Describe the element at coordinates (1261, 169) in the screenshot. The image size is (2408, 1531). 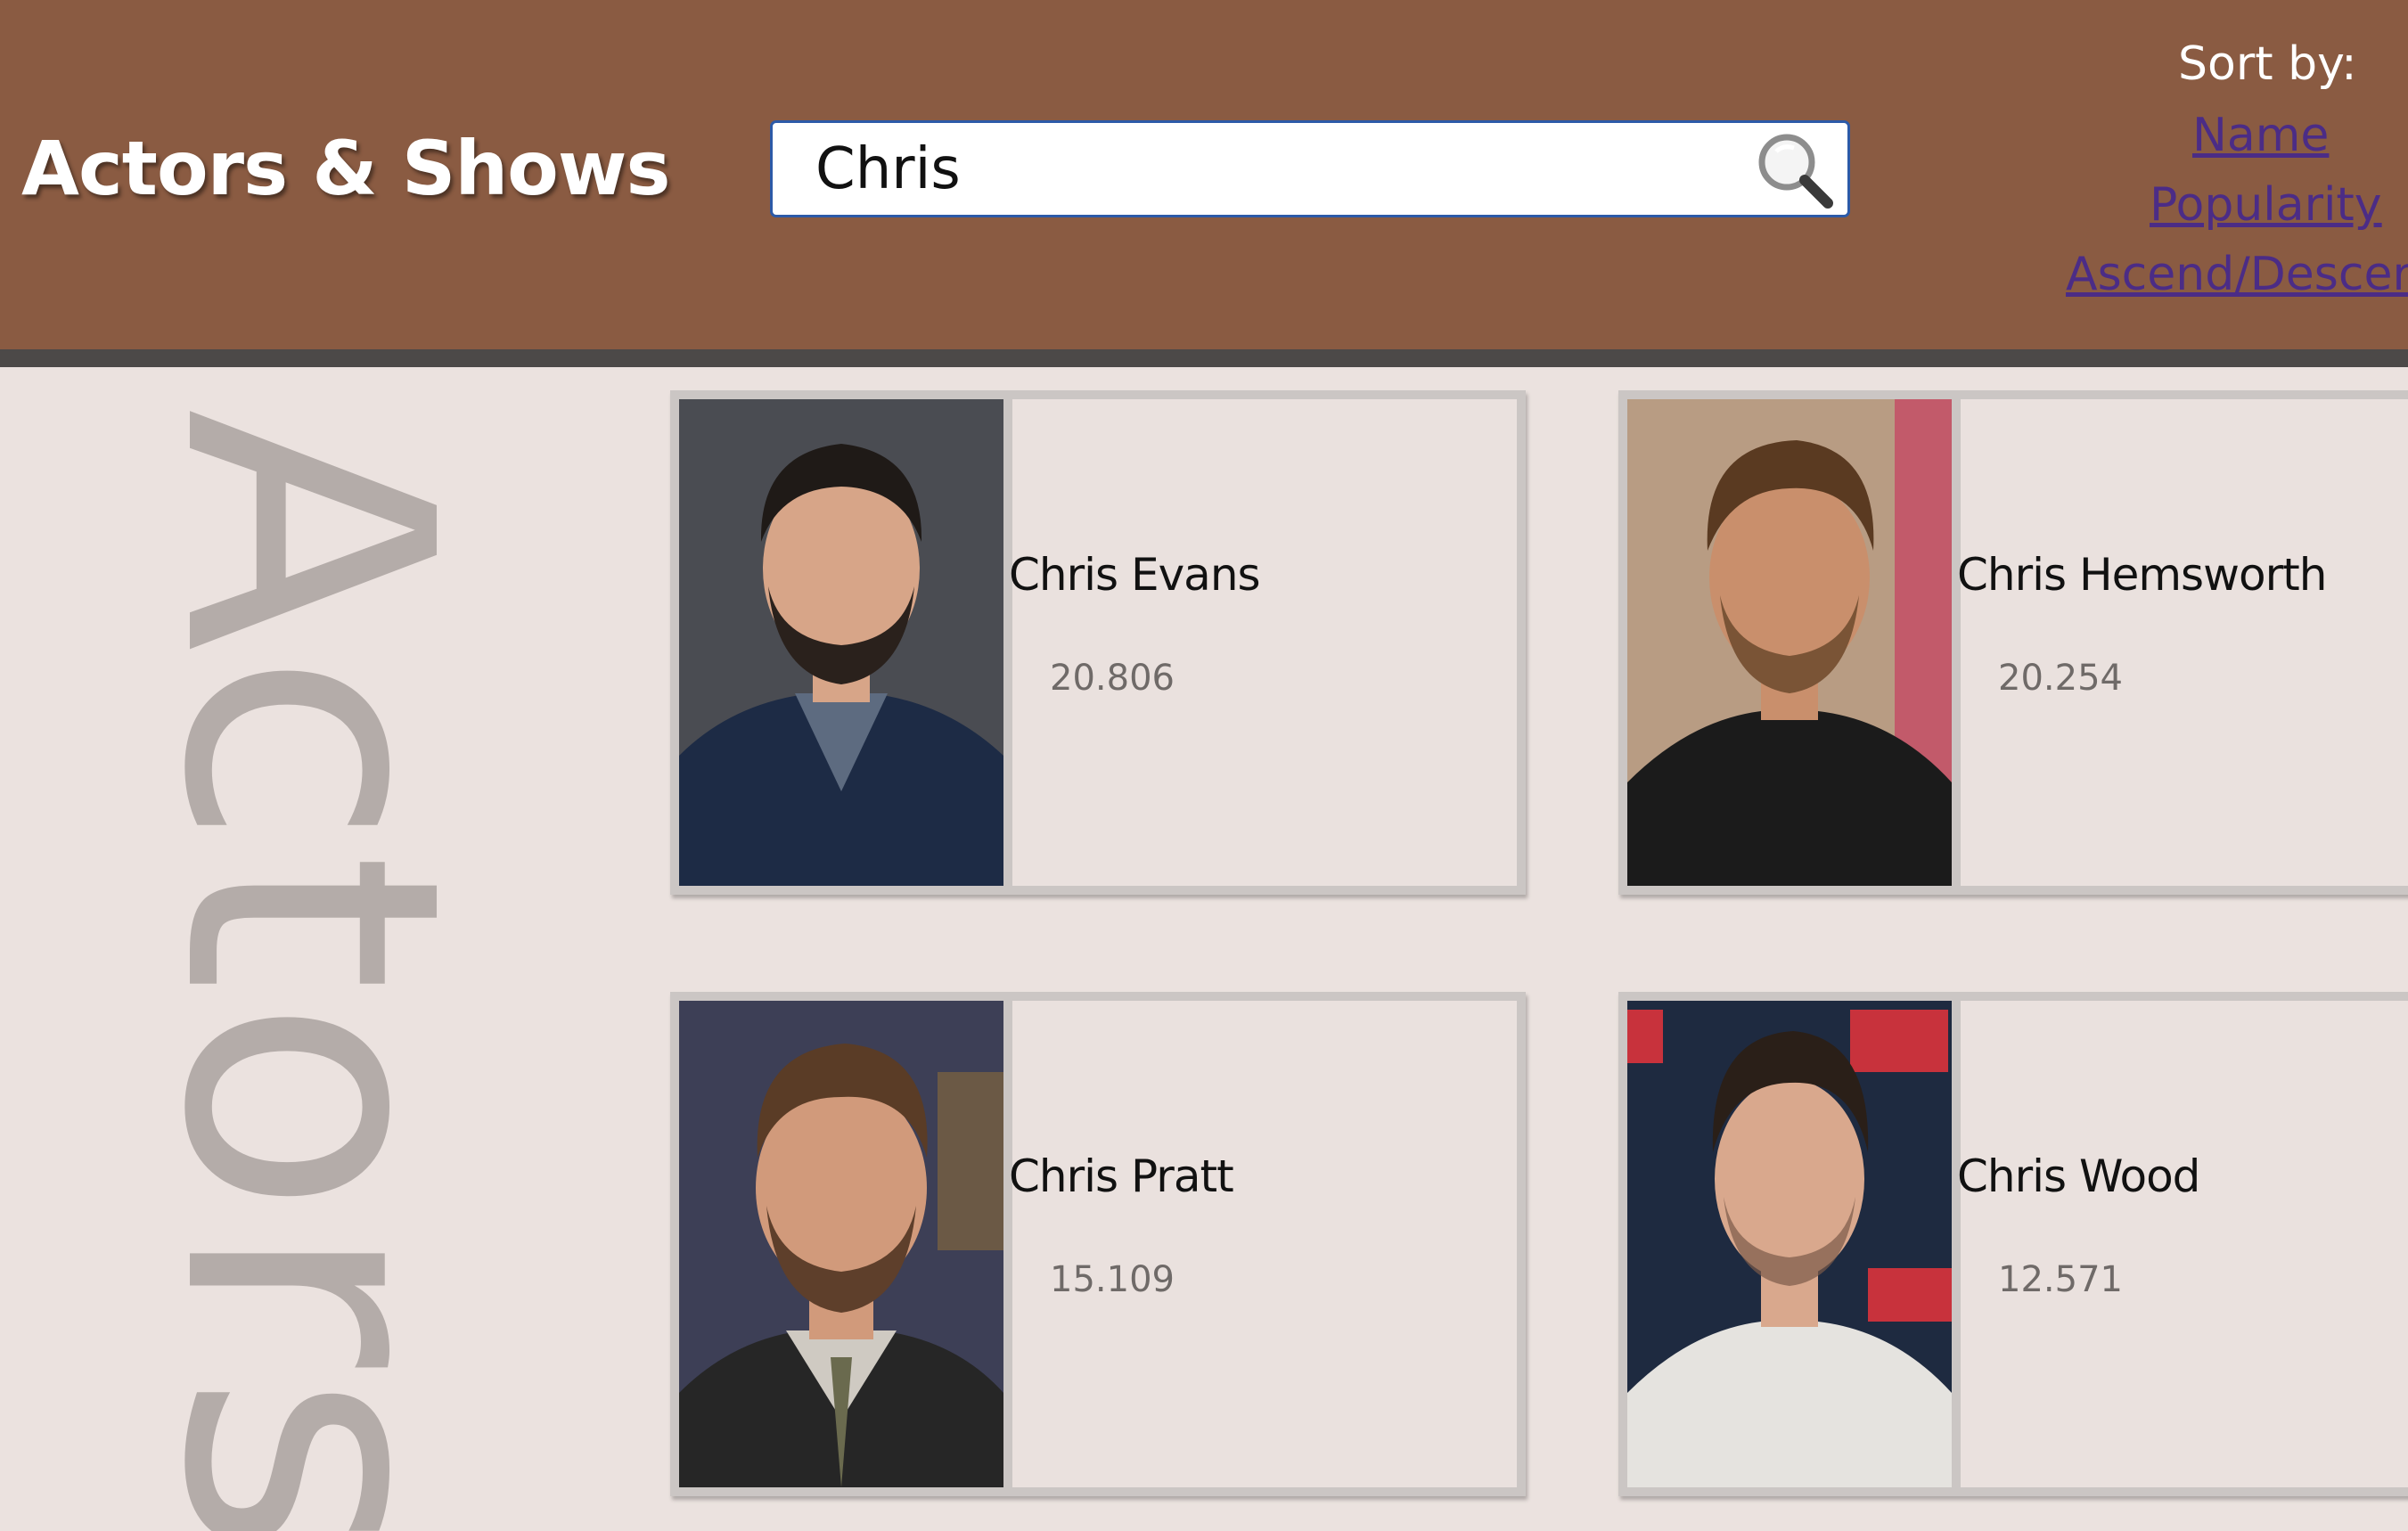
I see `search-input` at that location.